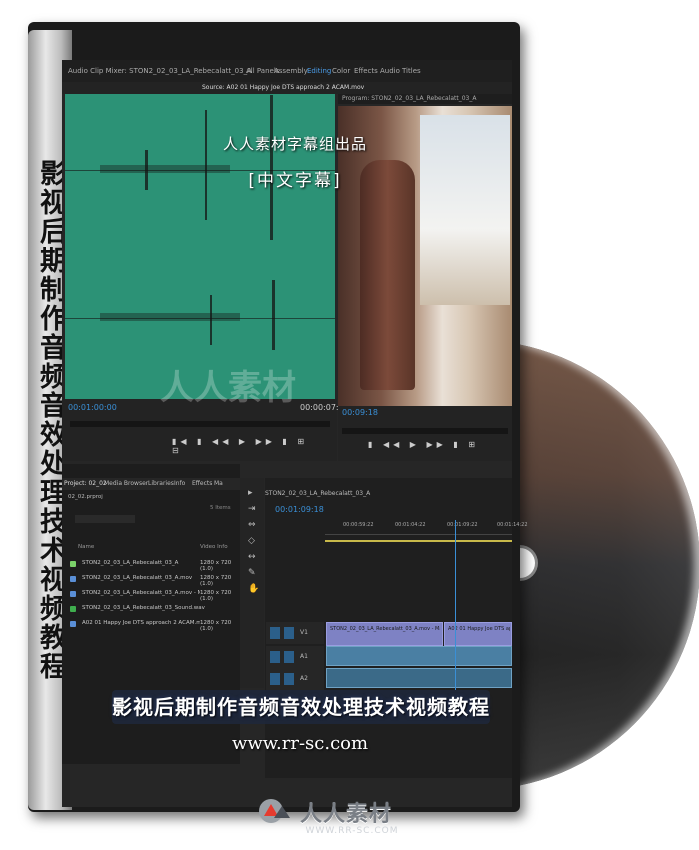  Describe the element at coordinates (294, 144) in the screenshot. I see `subtitle-credit: 人人素材字幕组出品` at that location.